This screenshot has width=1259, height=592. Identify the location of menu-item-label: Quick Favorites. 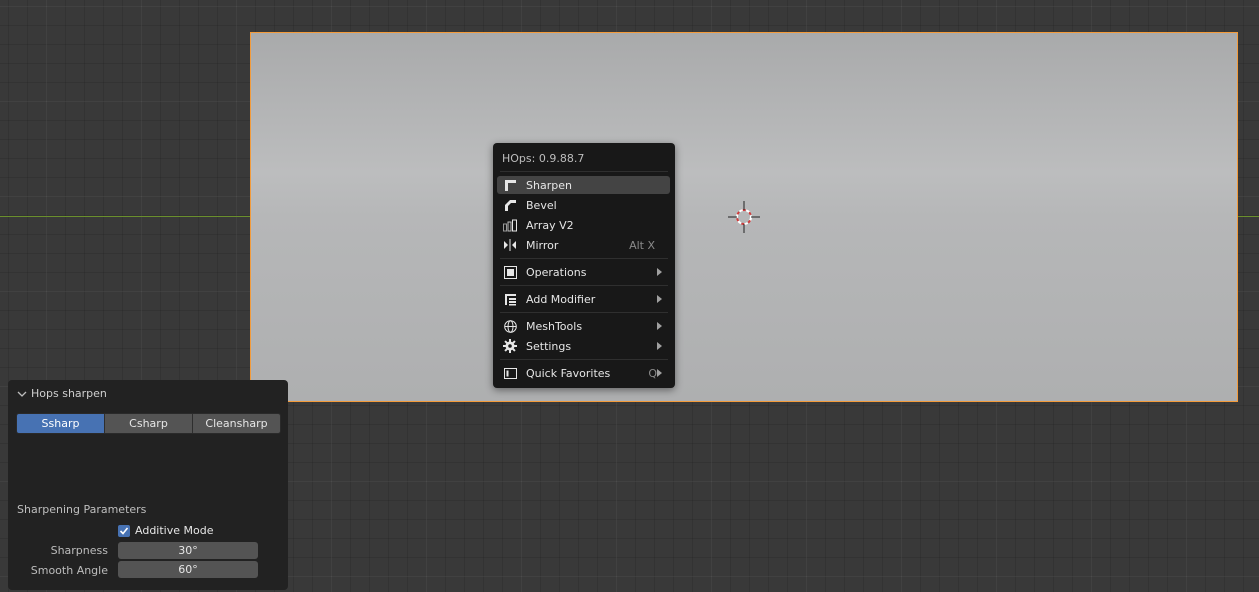
(568, 373).